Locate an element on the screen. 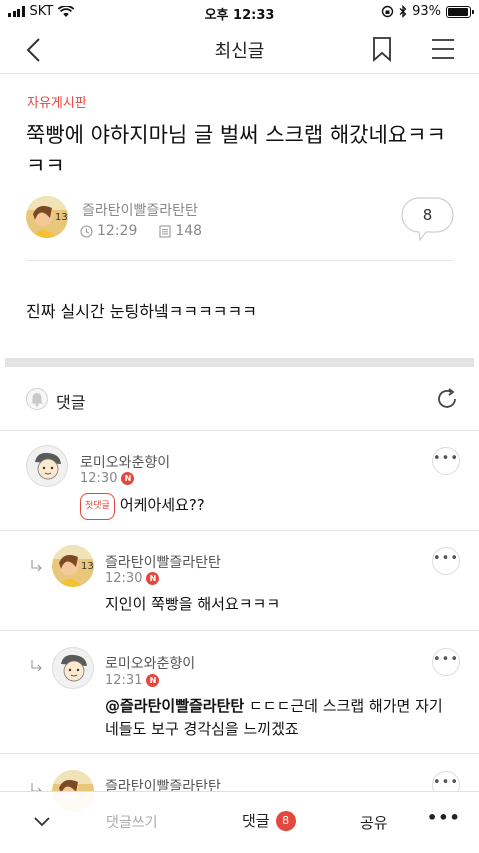 The height and width of the screenshot is (853, 479). section-divider is located at coordinates (239, 362).